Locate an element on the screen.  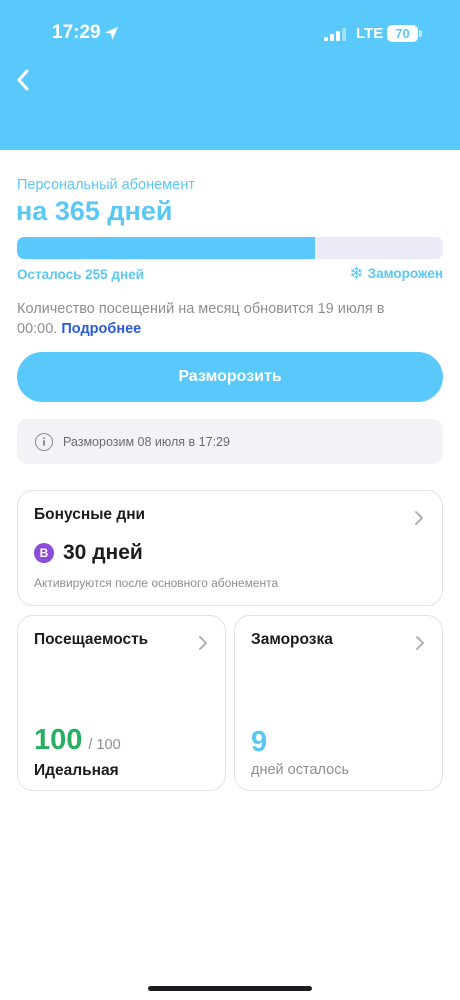
unfreeze-button: Разморозить is located at coordinates (230, 377).